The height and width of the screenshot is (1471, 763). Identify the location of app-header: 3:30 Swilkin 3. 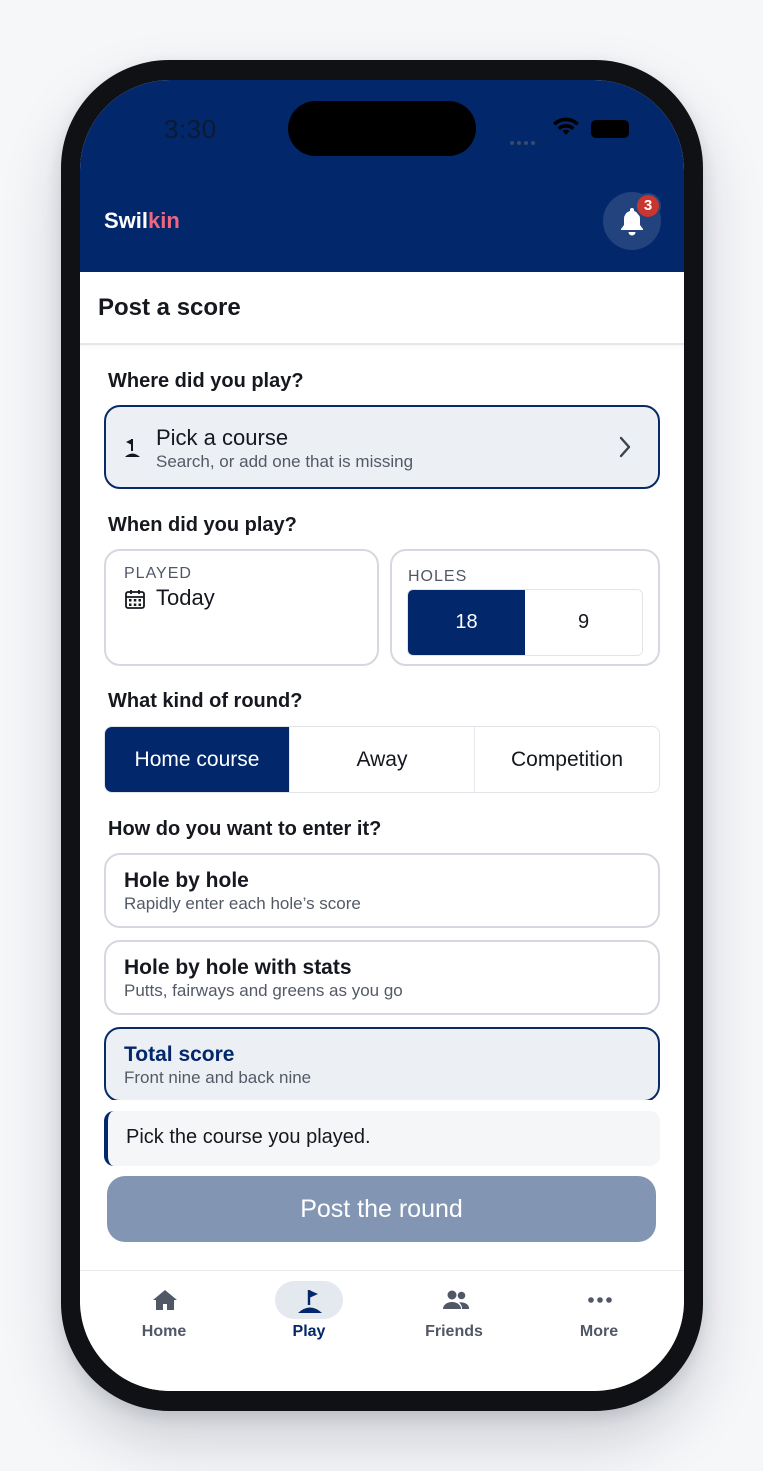
(382, 176).